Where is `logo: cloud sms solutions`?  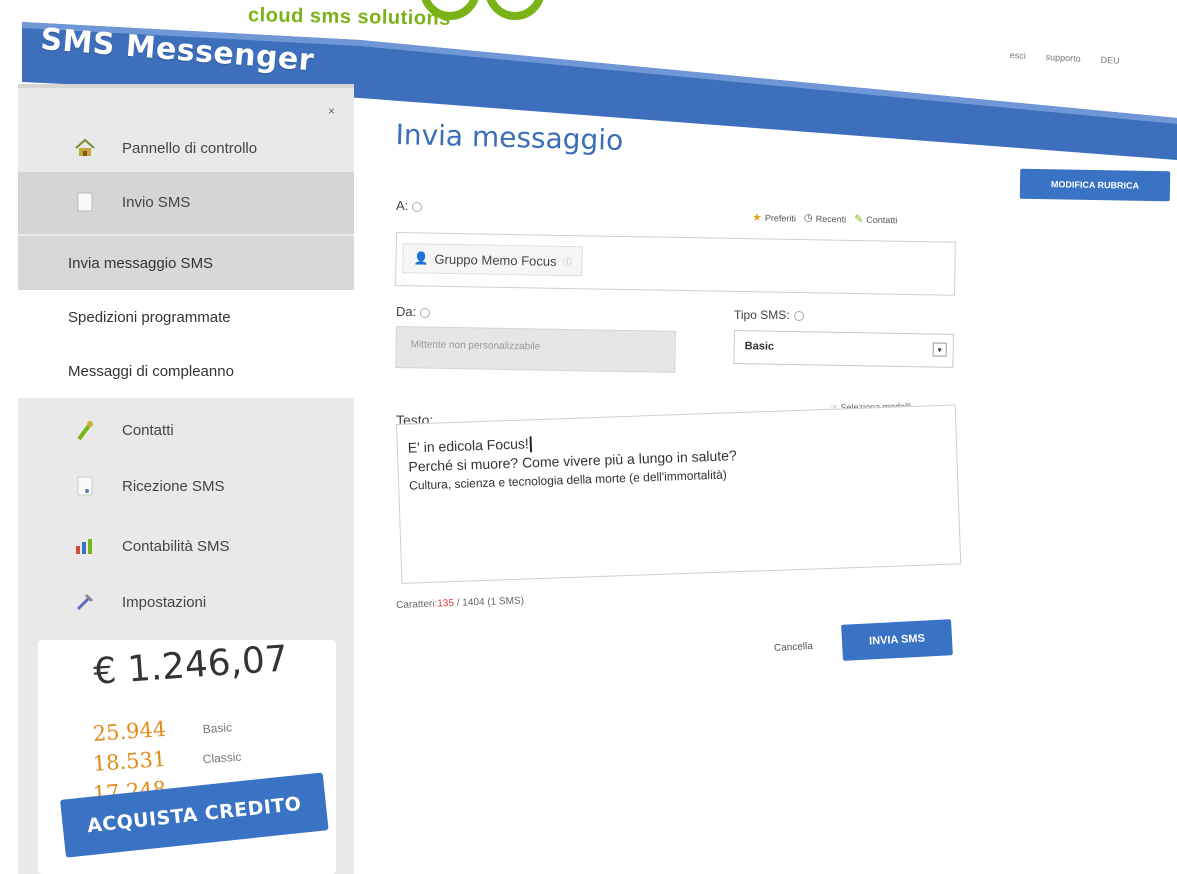 logo: cloud sms solutions is located at coordinates (395, 18).